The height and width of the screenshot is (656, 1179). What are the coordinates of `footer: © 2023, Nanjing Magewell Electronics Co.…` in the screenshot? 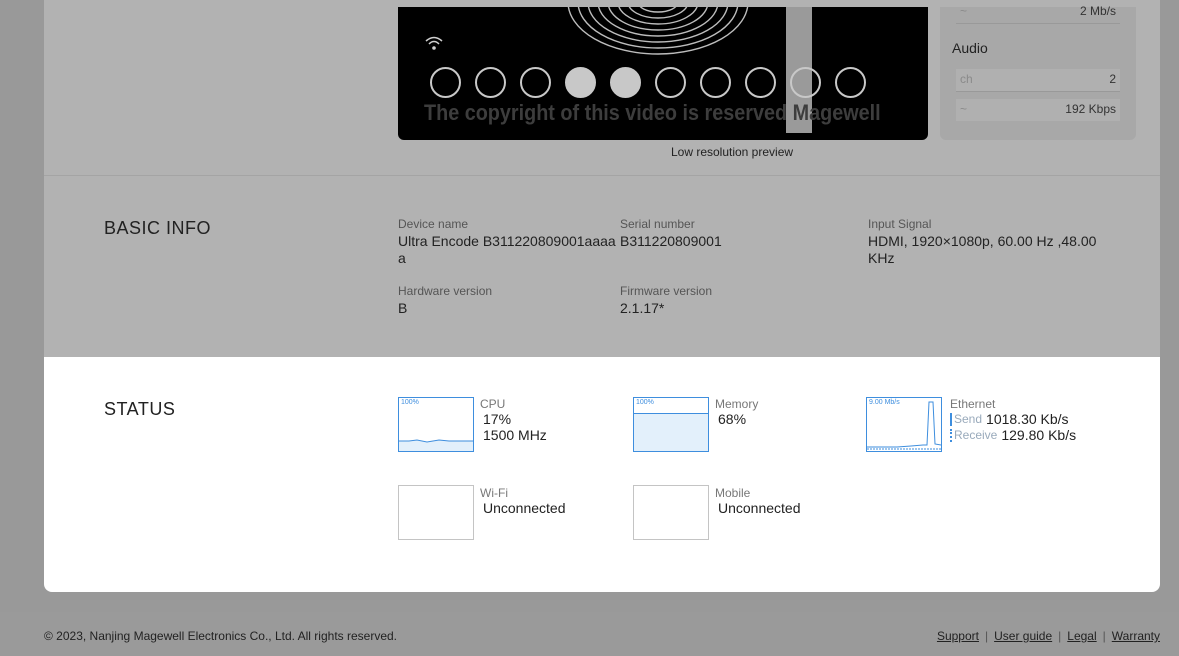 It's located at (589, 634).